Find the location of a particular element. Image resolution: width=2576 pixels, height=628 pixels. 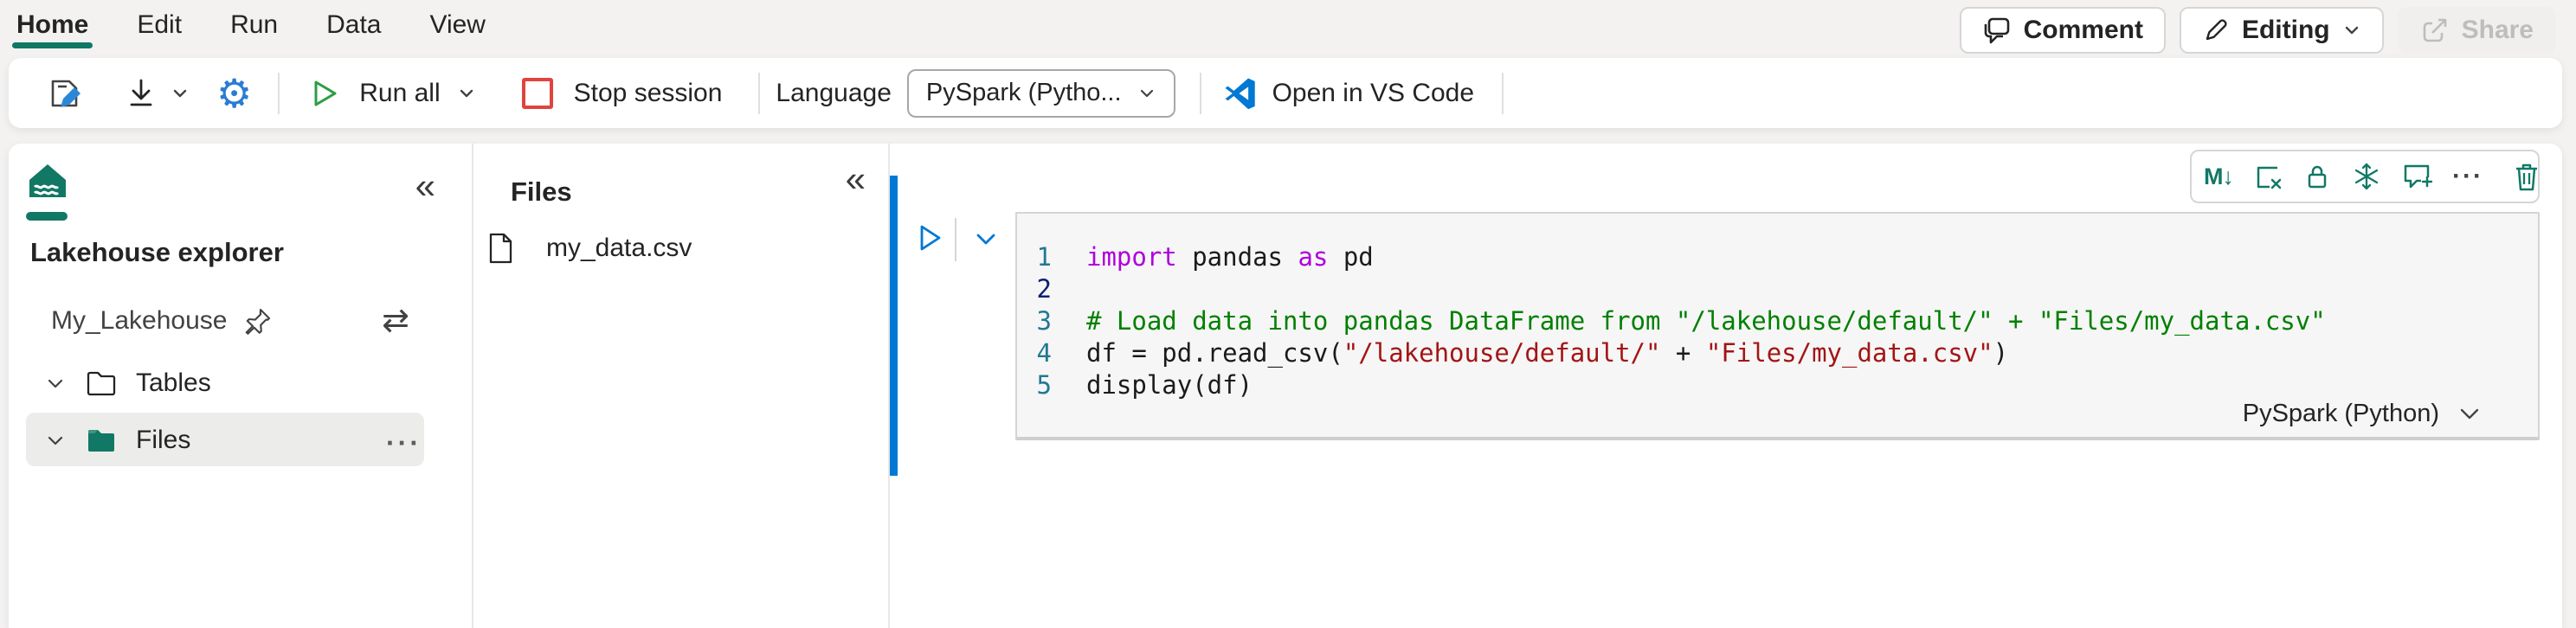

tree-item-tables: Tables is located at coordinates (127, 383).